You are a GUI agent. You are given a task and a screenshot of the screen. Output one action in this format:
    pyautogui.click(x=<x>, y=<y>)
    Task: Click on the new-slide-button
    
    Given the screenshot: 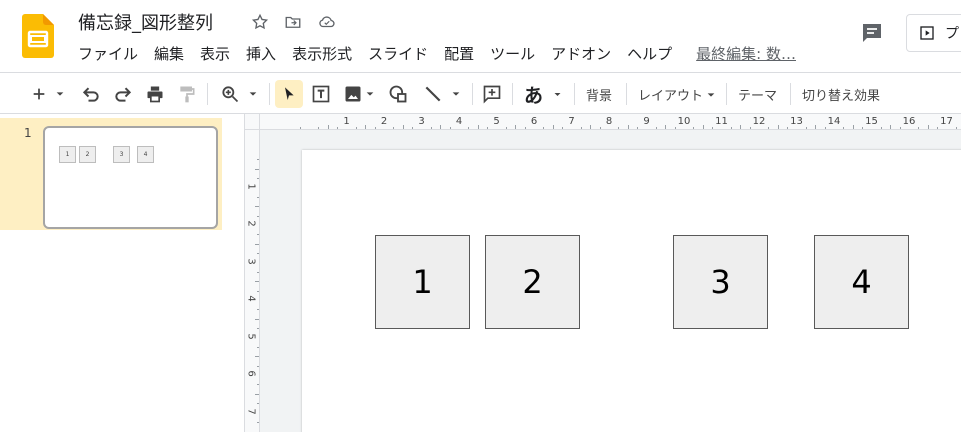 What is the action you would take?
    pyautogui.click(x=48, y=94)
    